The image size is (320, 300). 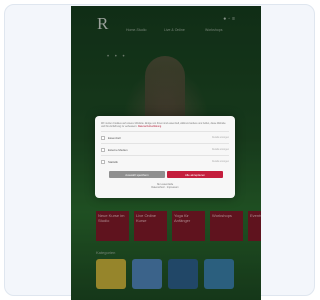 What do you see at coordinates (165, 161) in the screenshot?
I see `cookie-option-statistics: Statistik Details anzeigen` at bounding box center [165, 161].